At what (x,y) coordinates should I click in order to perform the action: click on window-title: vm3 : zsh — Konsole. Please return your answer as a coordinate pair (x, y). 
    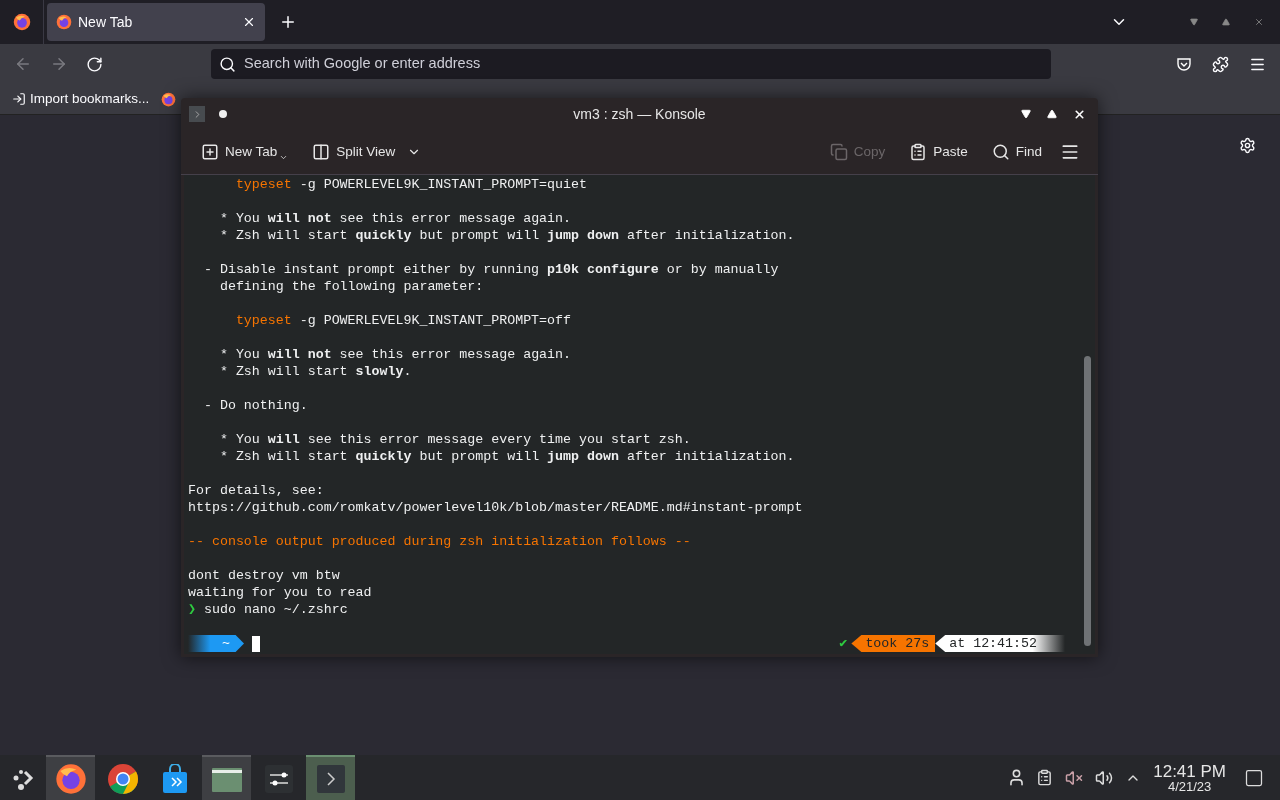
    Looking at the image, I should click on (639, 114).